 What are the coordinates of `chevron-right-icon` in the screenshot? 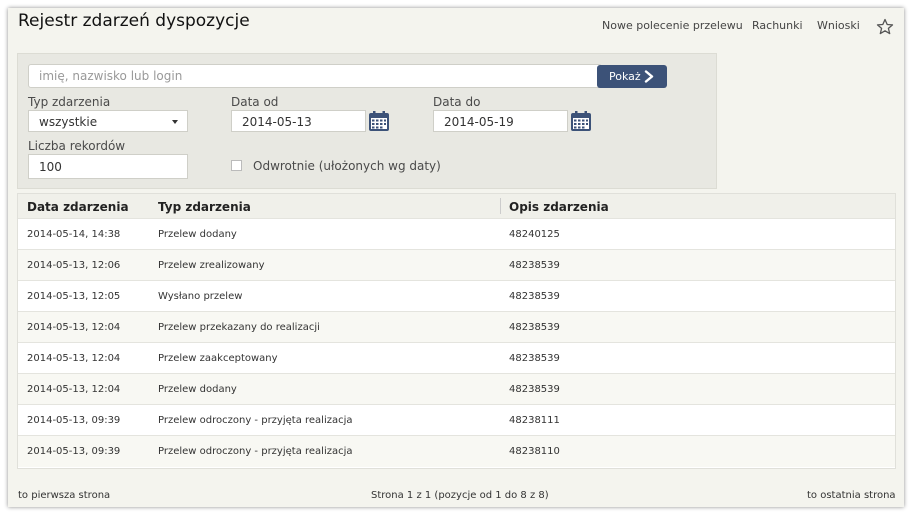 It's located at (649, 76).